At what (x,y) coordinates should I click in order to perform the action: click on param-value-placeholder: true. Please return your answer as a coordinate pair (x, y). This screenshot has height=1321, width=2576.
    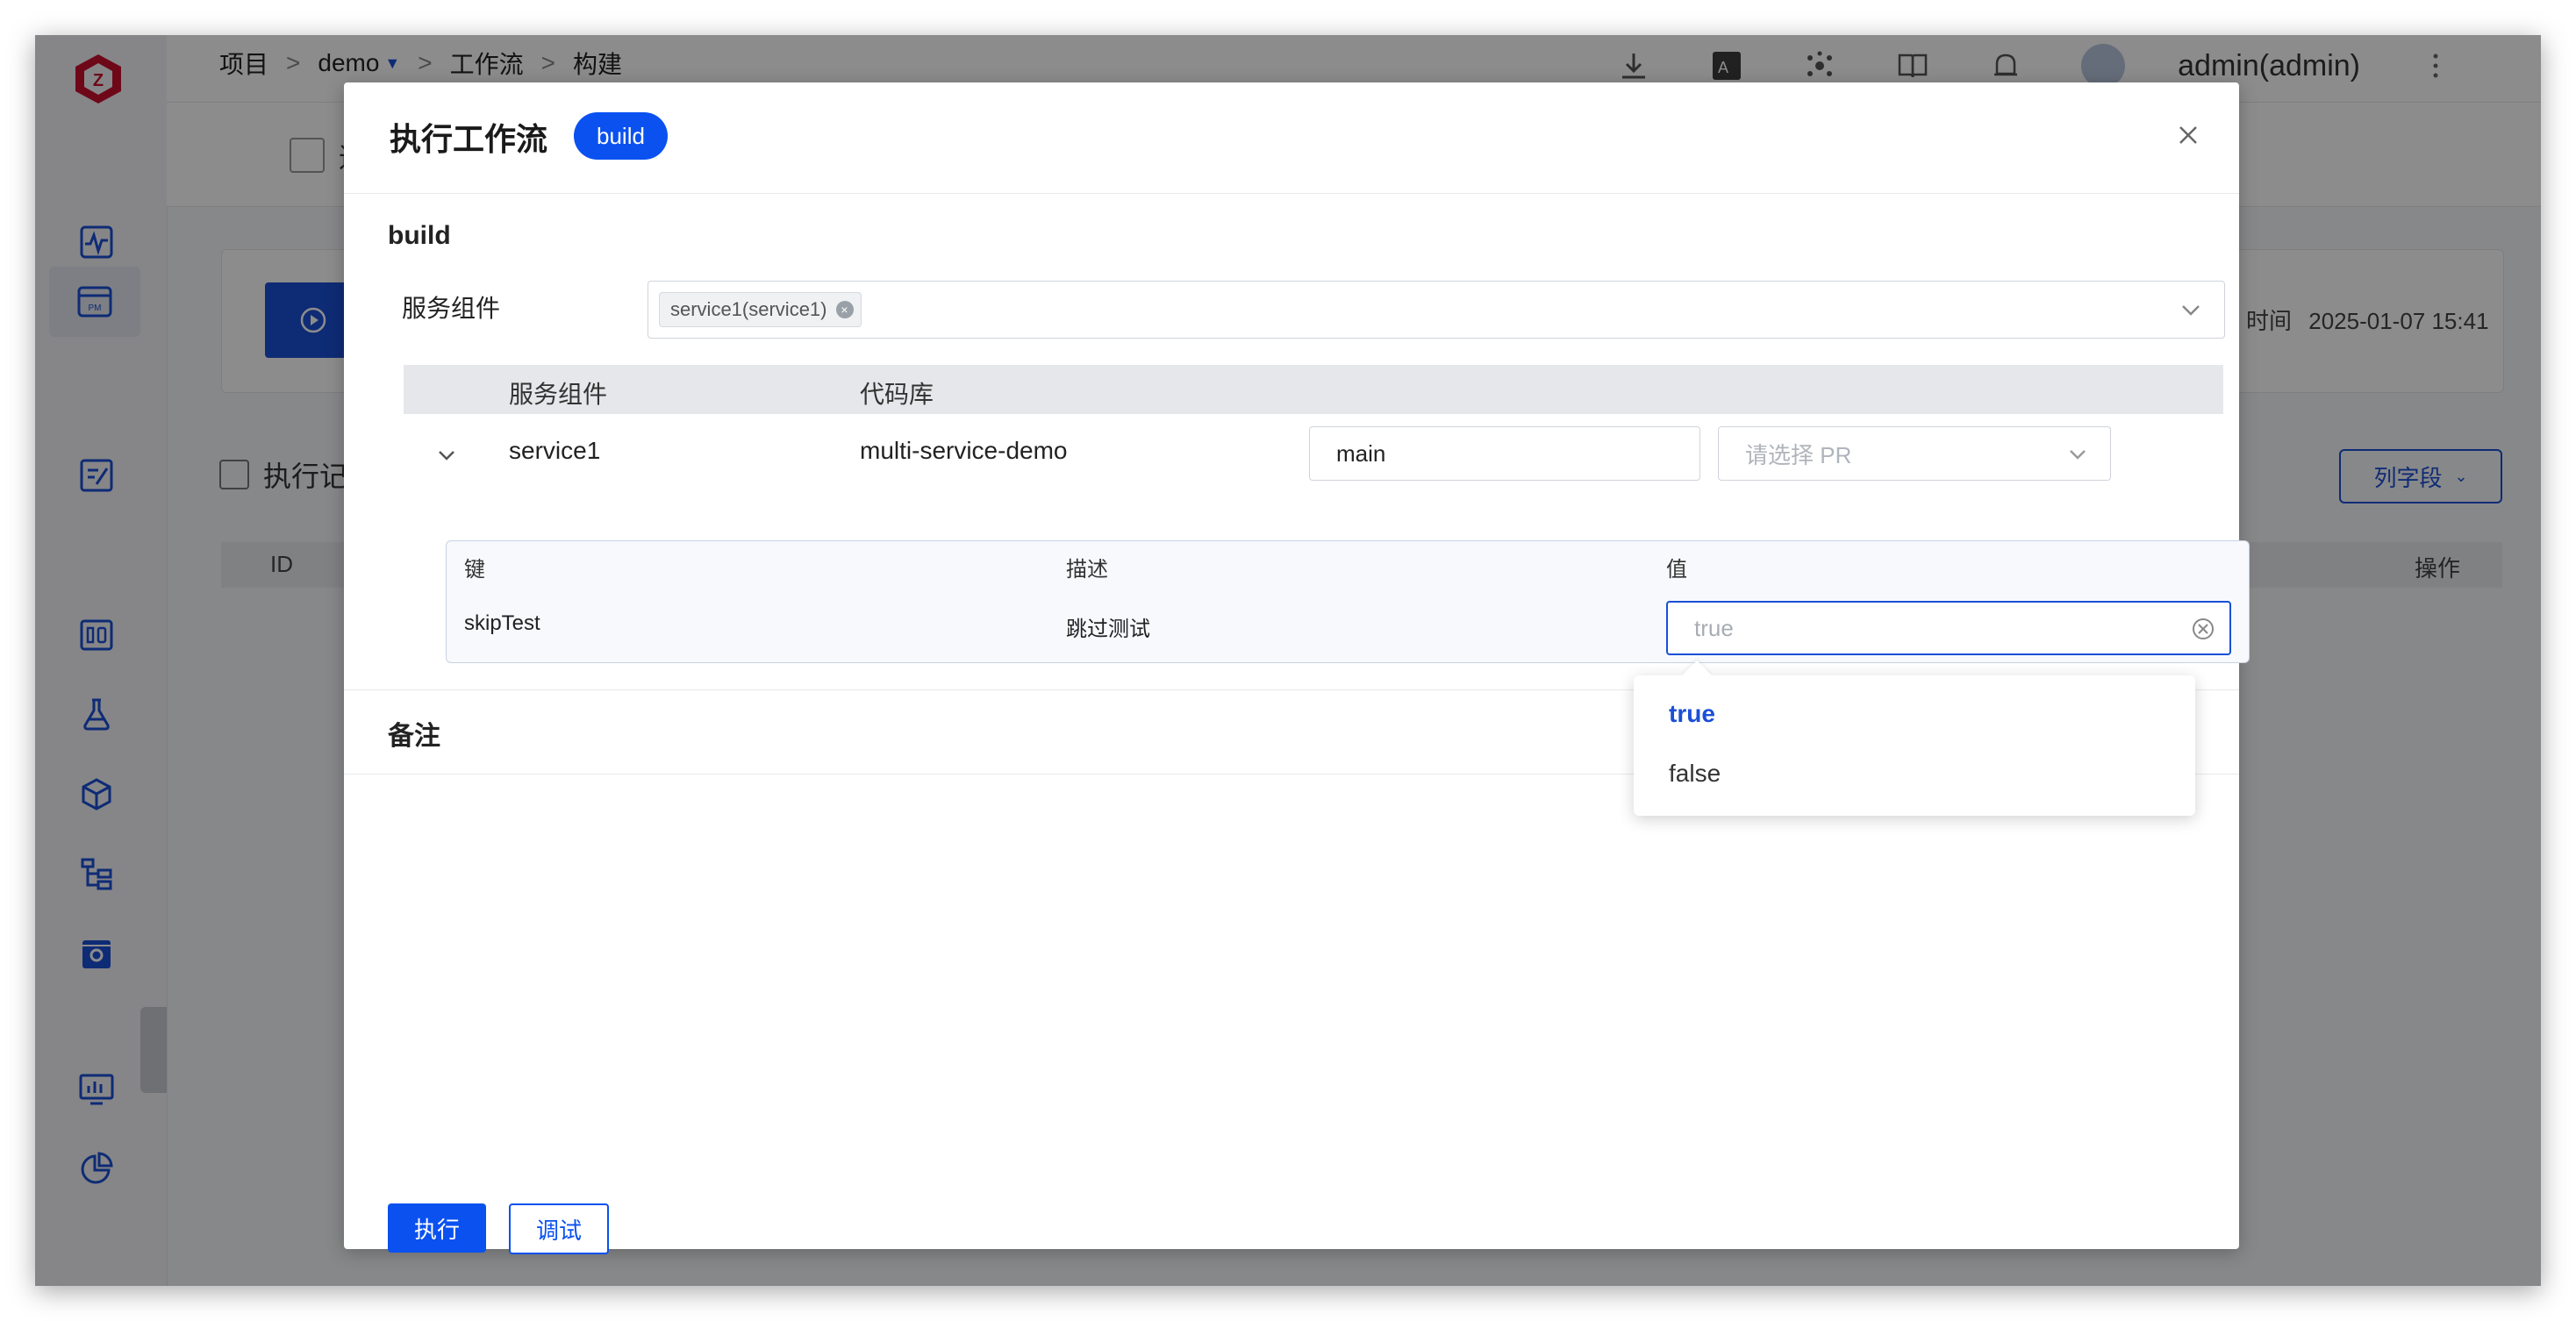
    Looking at the image, I should click on (1714, 628).